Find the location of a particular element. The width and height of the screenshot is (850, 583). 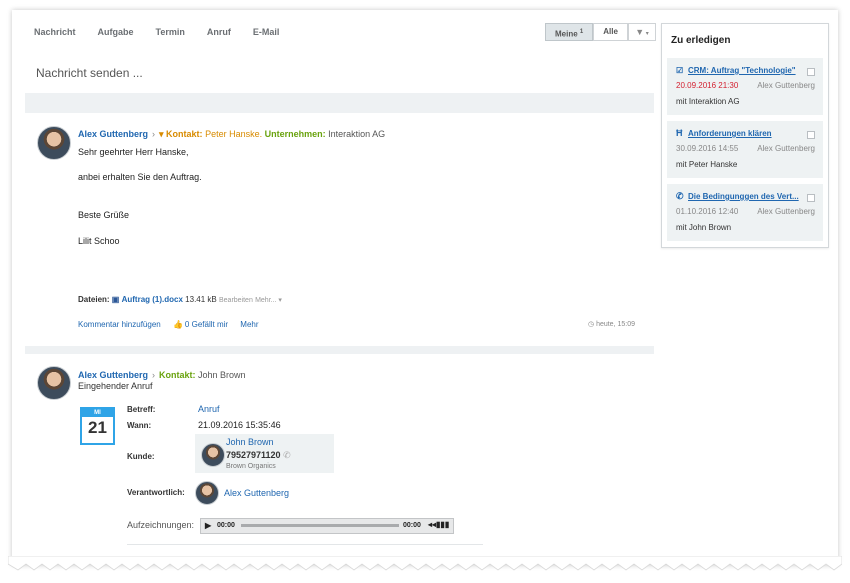

like-link: 0 Gefällt mir is located at coordinates (206, 324).